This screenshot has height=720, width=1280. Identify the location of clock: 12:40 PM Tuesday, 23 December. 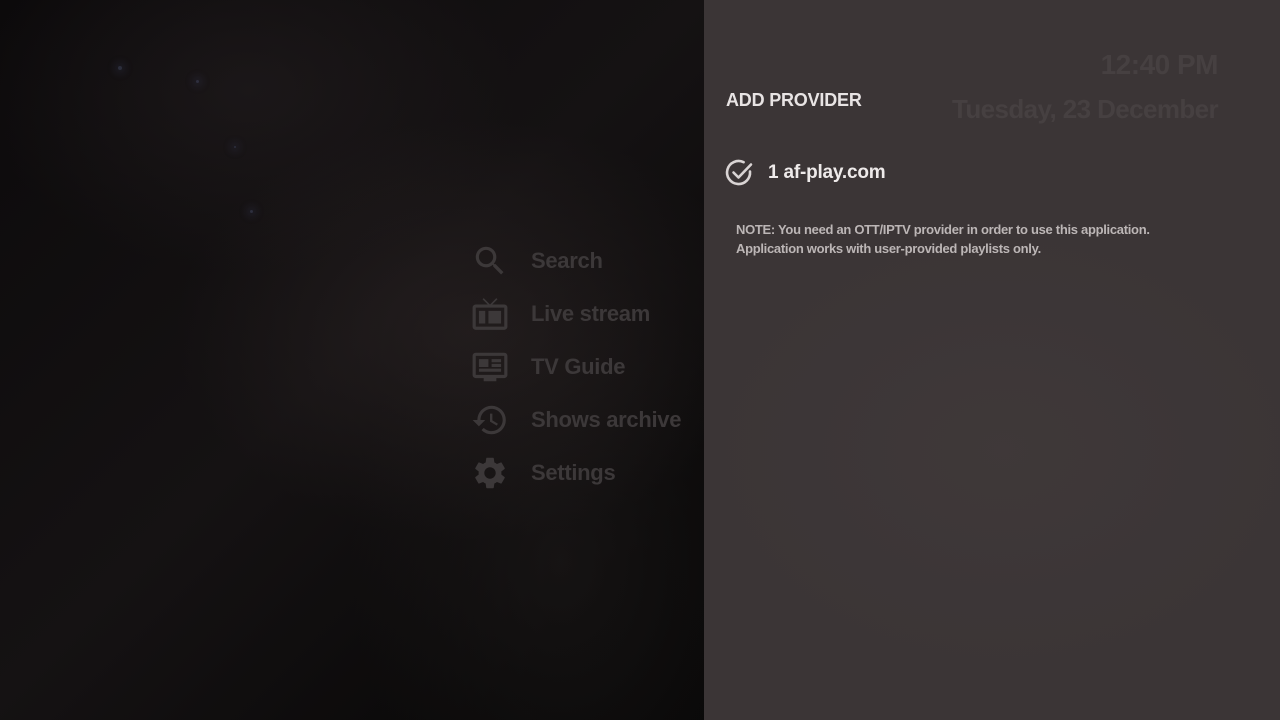
(1085, 87).